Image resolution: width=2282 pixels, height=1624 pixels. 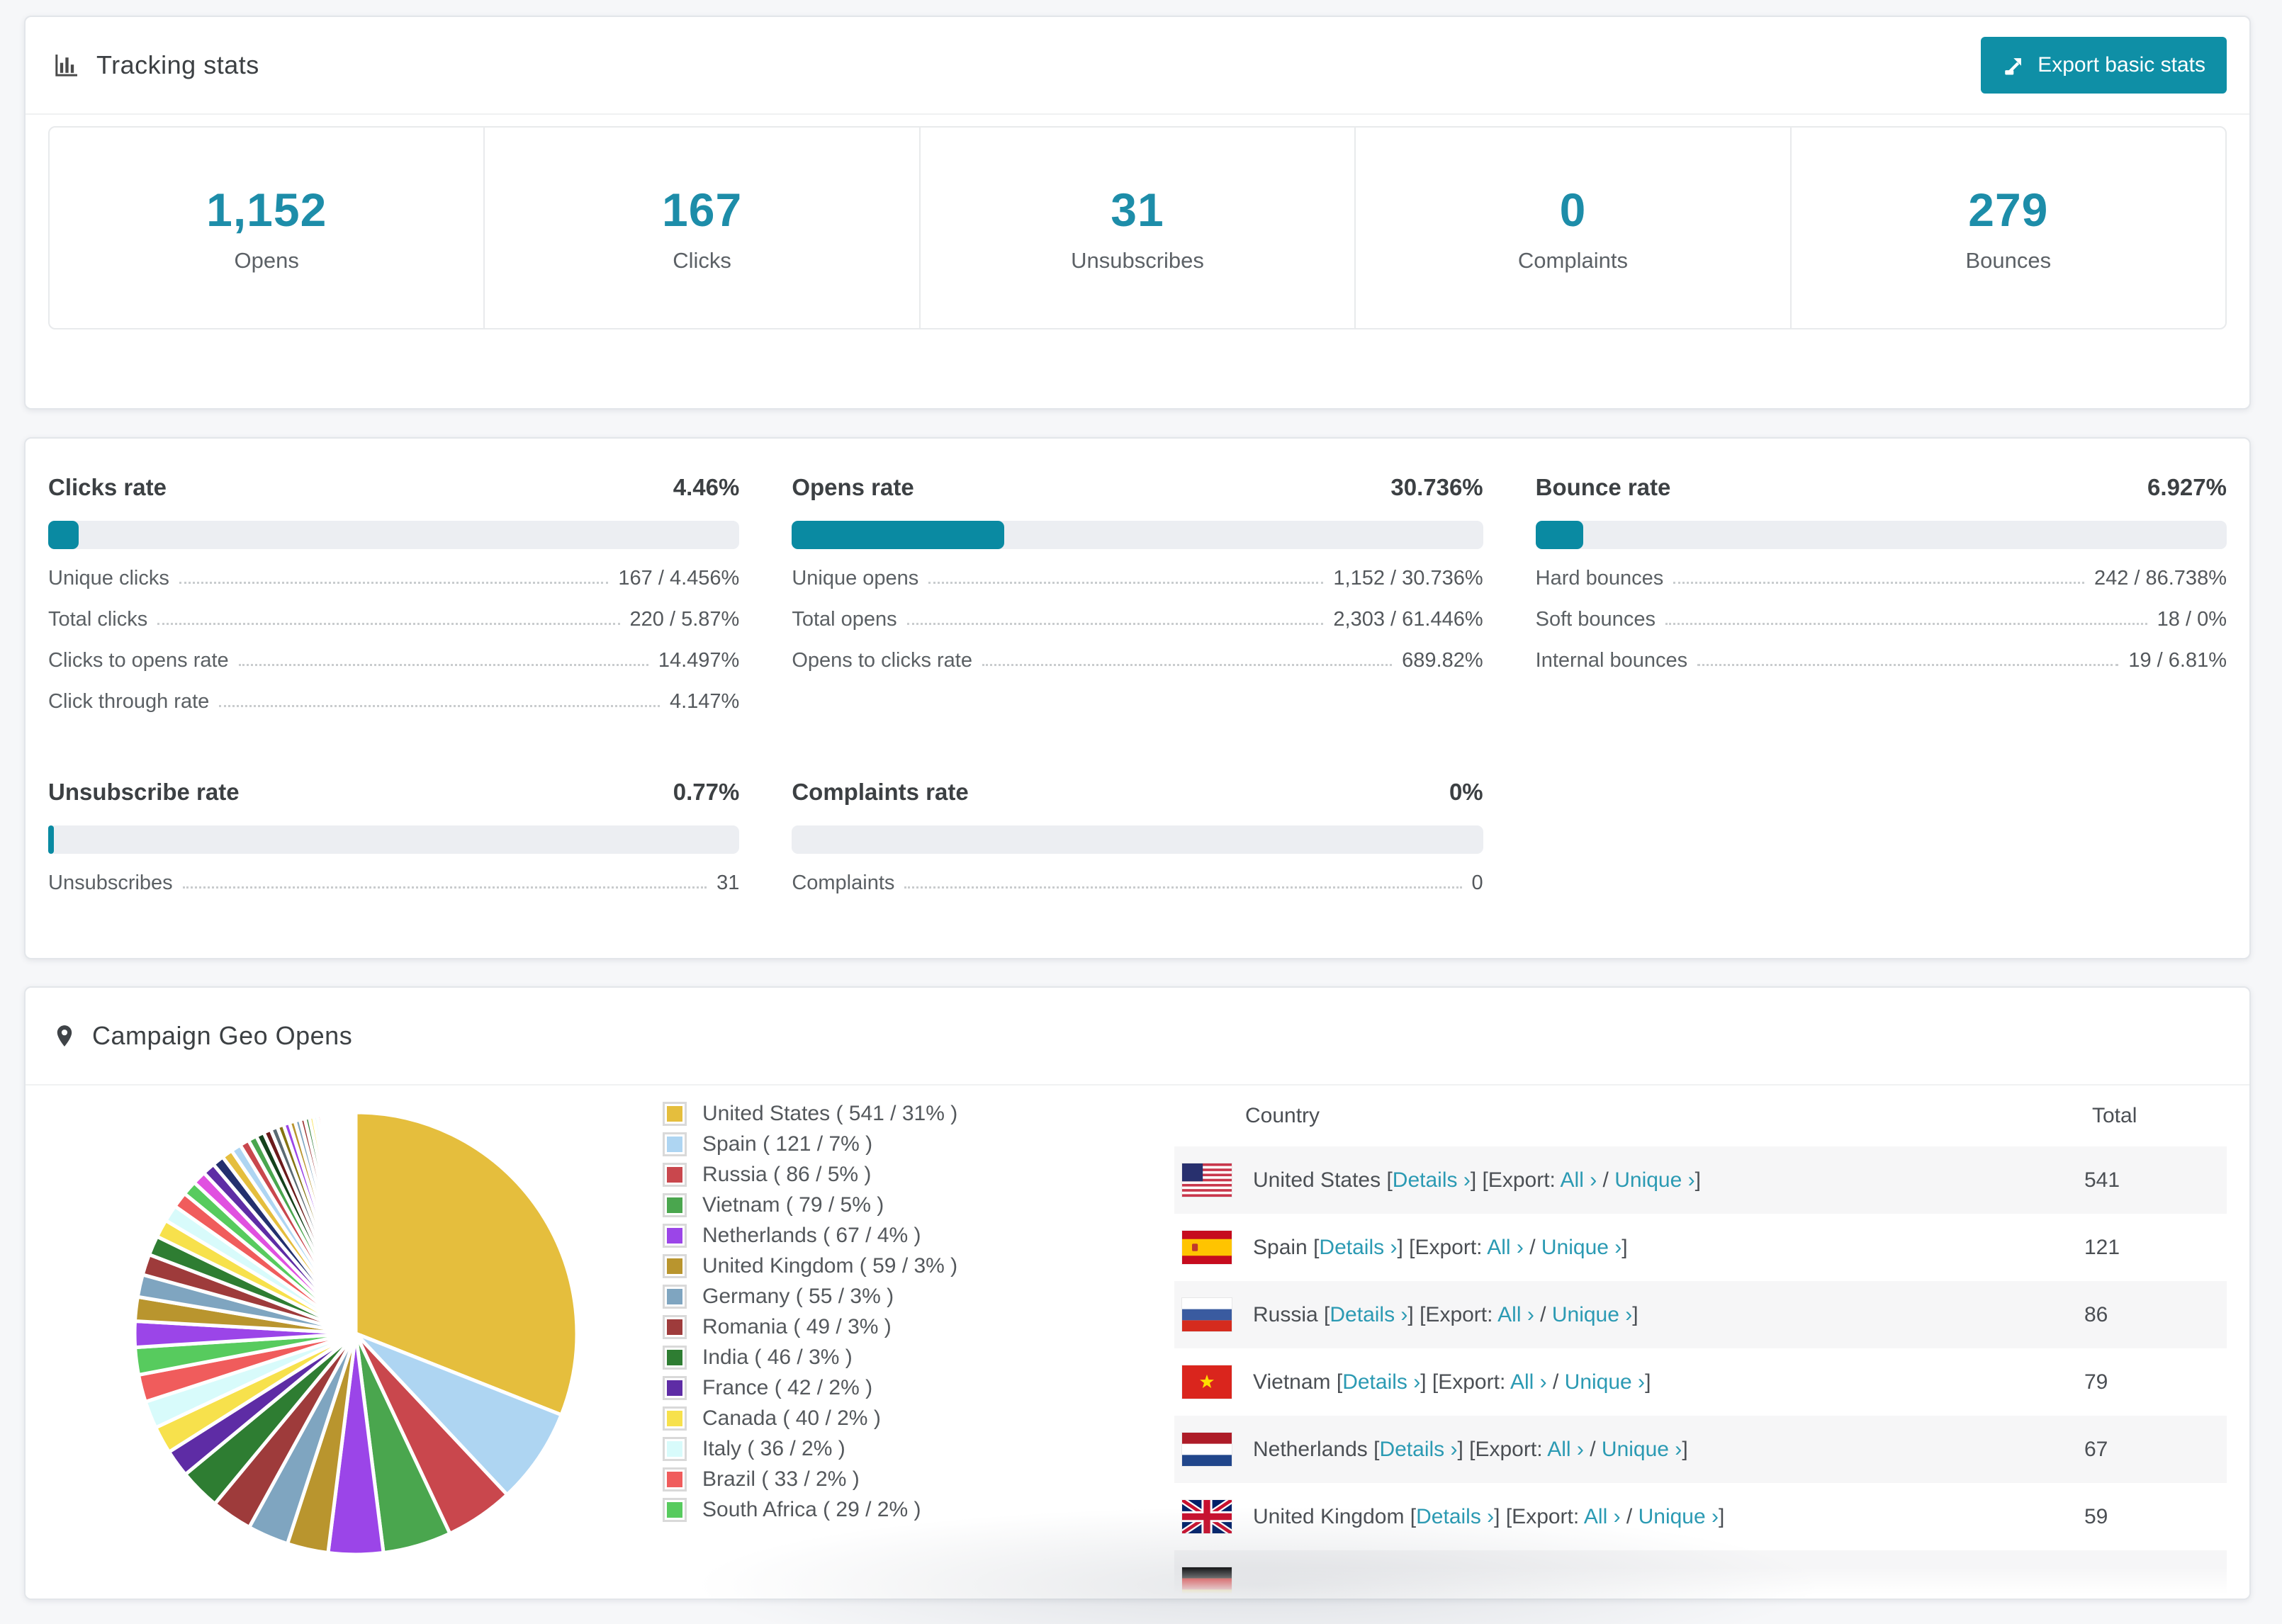 What do you see at coordinates (791, 1418) in the screenshot?
I see `legend-label: Canada ( 40 / 2% )` at bounding box center [791, 1418].